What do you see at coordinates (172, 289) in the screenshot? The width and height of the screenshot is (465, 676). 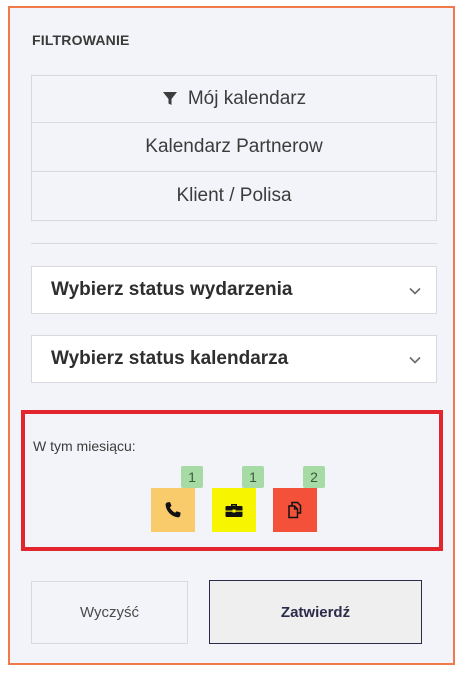 I see `event-status-label: Wybierz status wydarzenia` at bounding box center [172, 289].